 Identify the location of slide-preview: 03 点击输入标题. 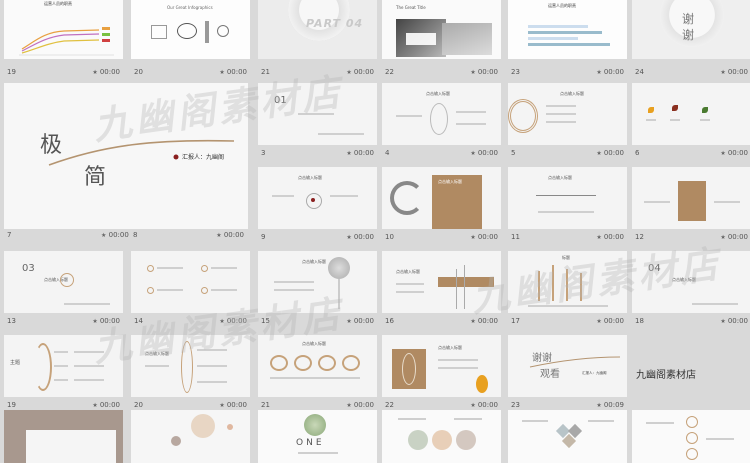
(63, 282).